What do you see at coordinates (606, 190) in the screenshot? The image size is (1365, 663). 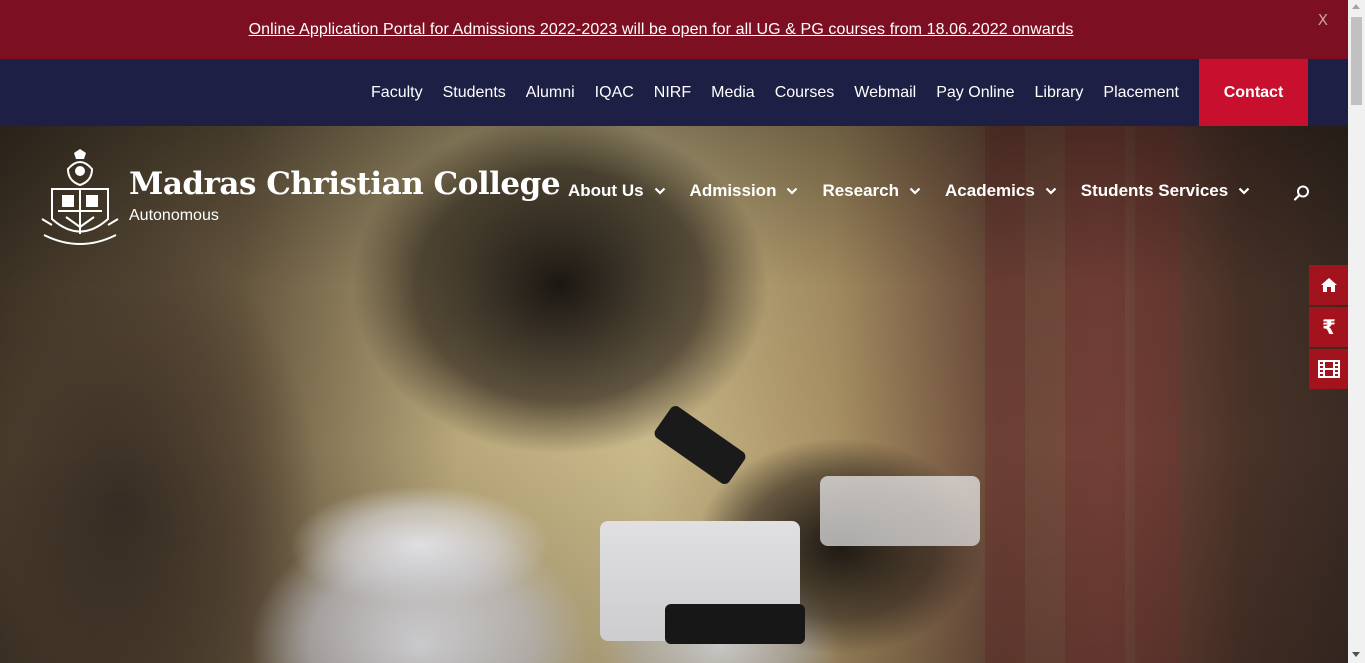 I see `main-nav-label: About Us` at bounding box center [606, 190].